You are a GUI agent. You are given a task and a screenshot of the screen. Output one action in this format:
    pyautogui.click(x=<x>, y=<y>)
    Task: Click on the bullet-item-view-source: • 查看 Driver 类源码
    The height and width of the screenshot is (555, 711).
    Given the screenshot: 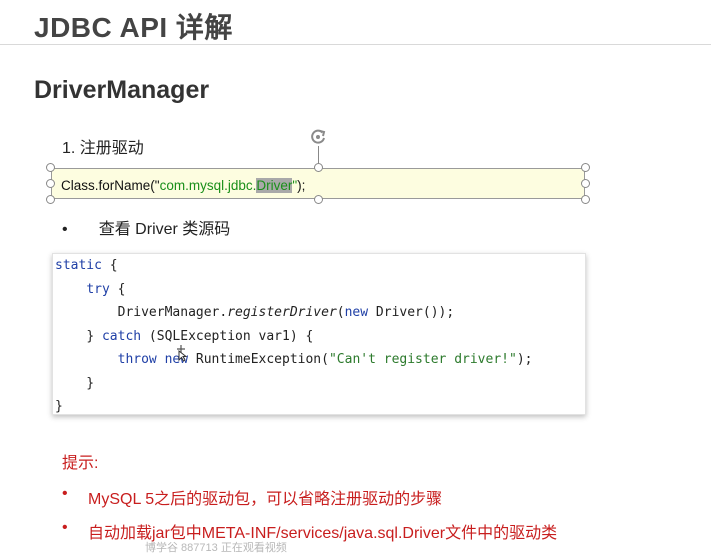 What is the action you would take?
    pyautogui.click(x=146, y=227)
    